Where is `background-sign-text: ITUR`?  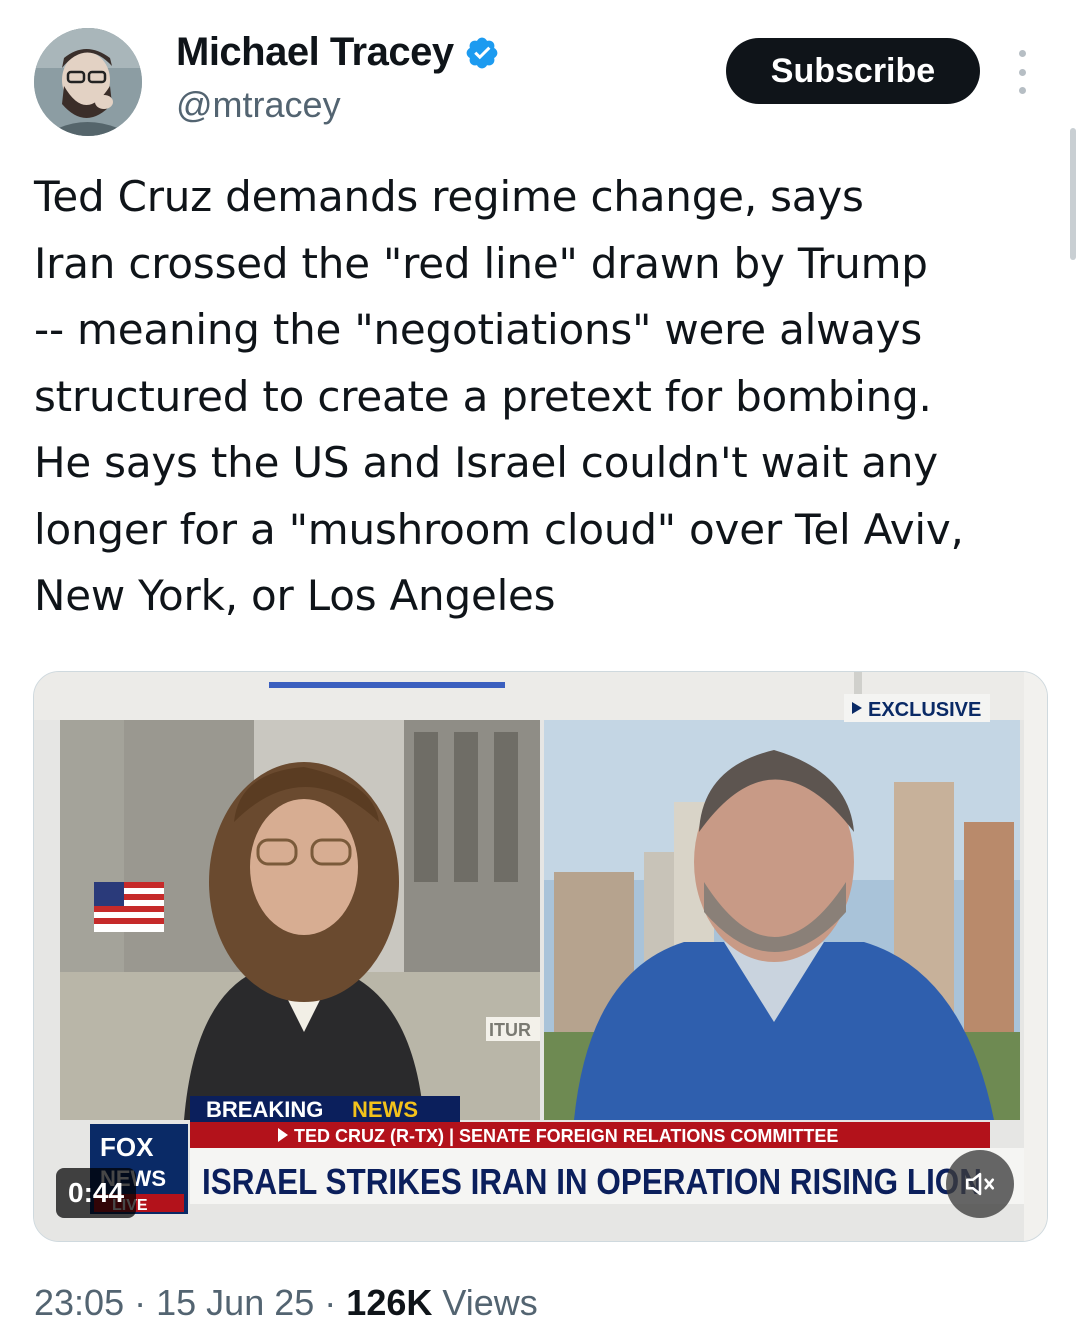 background-sign-text: ITUR is located at coordinates (510, 1030).